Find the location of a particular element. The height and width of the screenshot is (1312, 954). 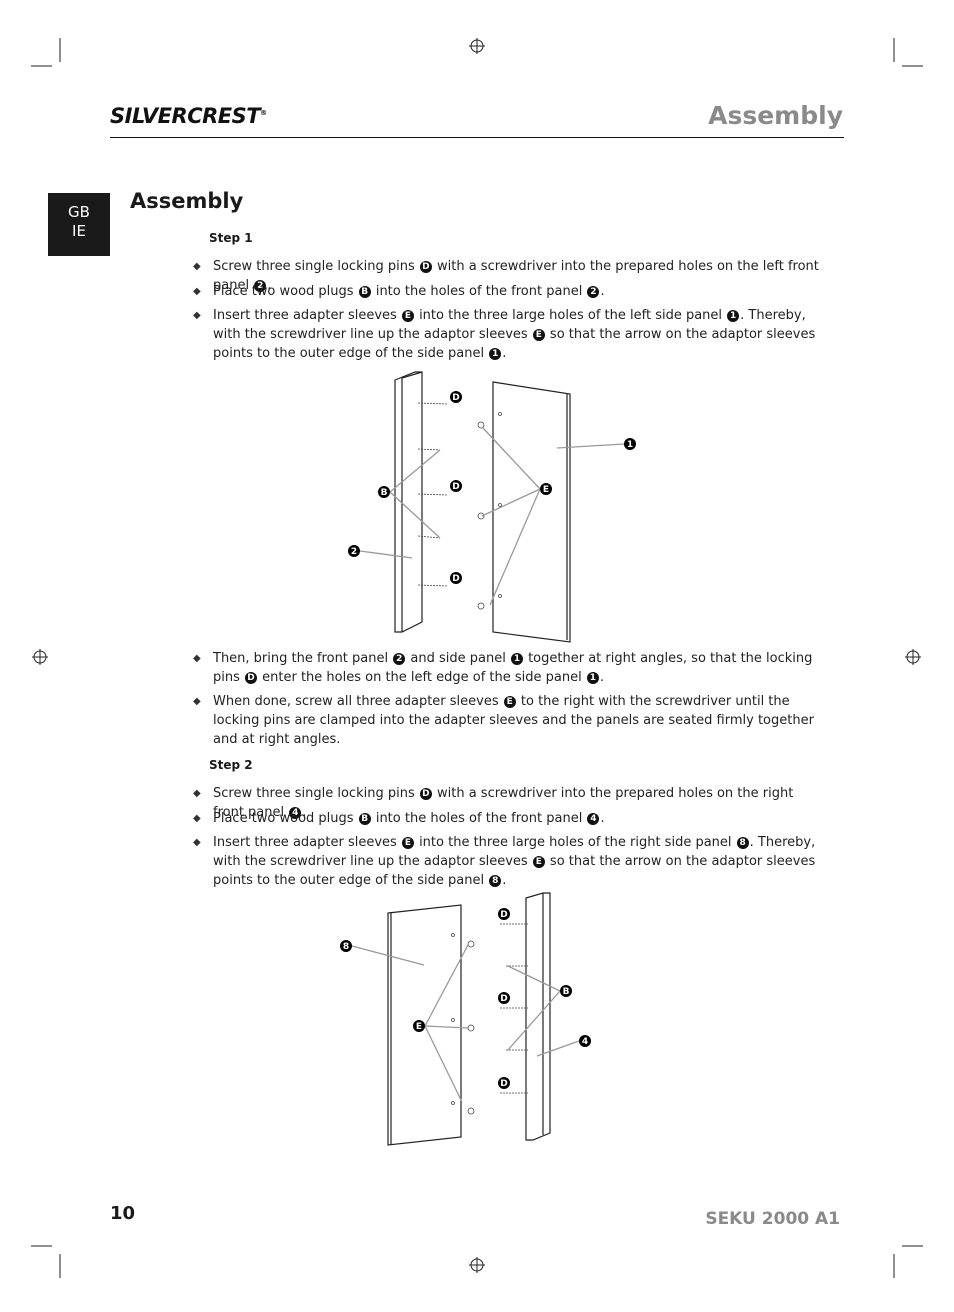

step2-diagram: D D D B 8 E 4 is located at coordinates (465, 1019).